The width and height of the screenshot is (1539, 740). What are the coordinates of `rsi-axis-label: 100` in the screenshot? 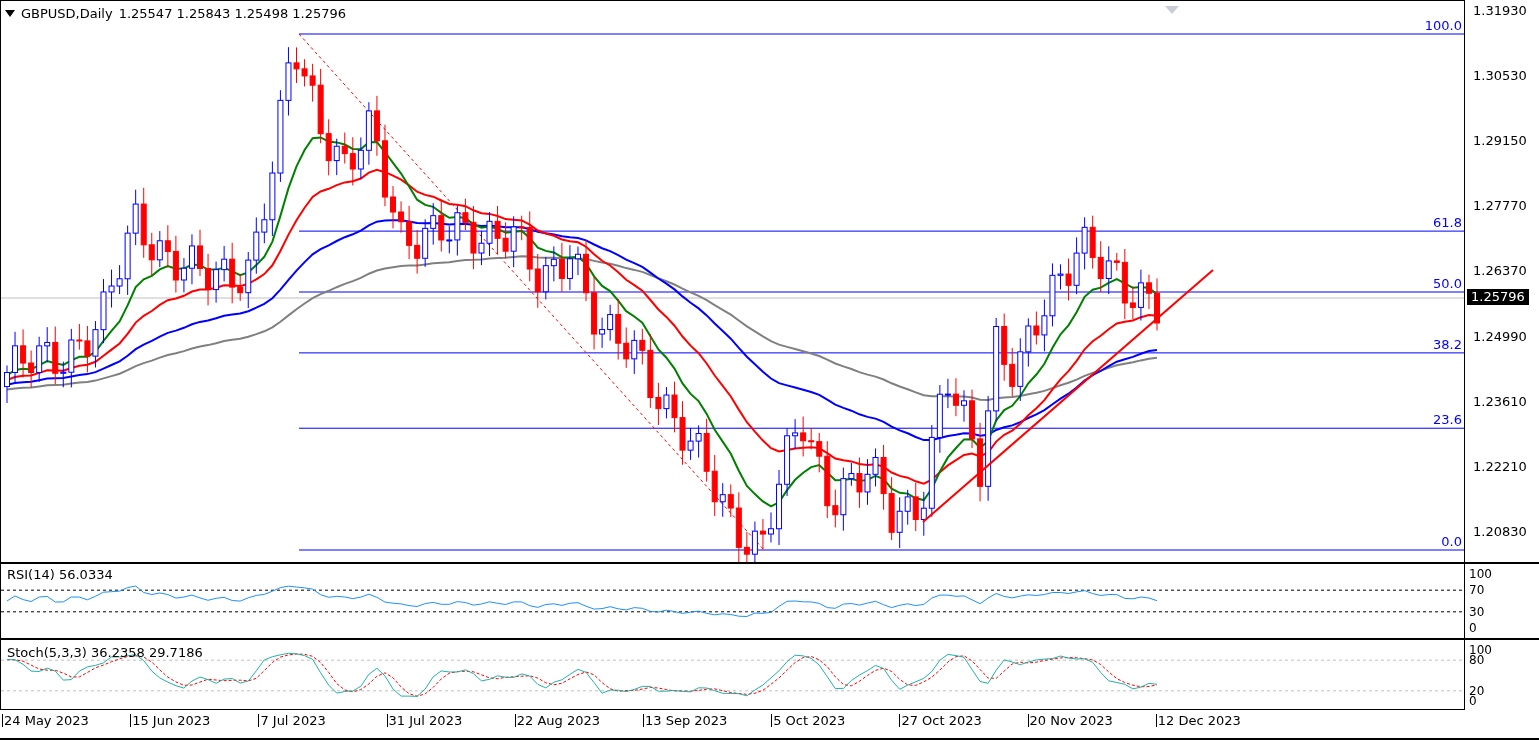 It's located at (1480, 574).